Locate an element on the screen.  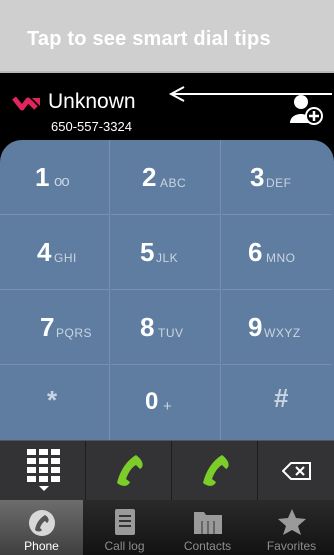
call-button is located at coordinates (129, 471).